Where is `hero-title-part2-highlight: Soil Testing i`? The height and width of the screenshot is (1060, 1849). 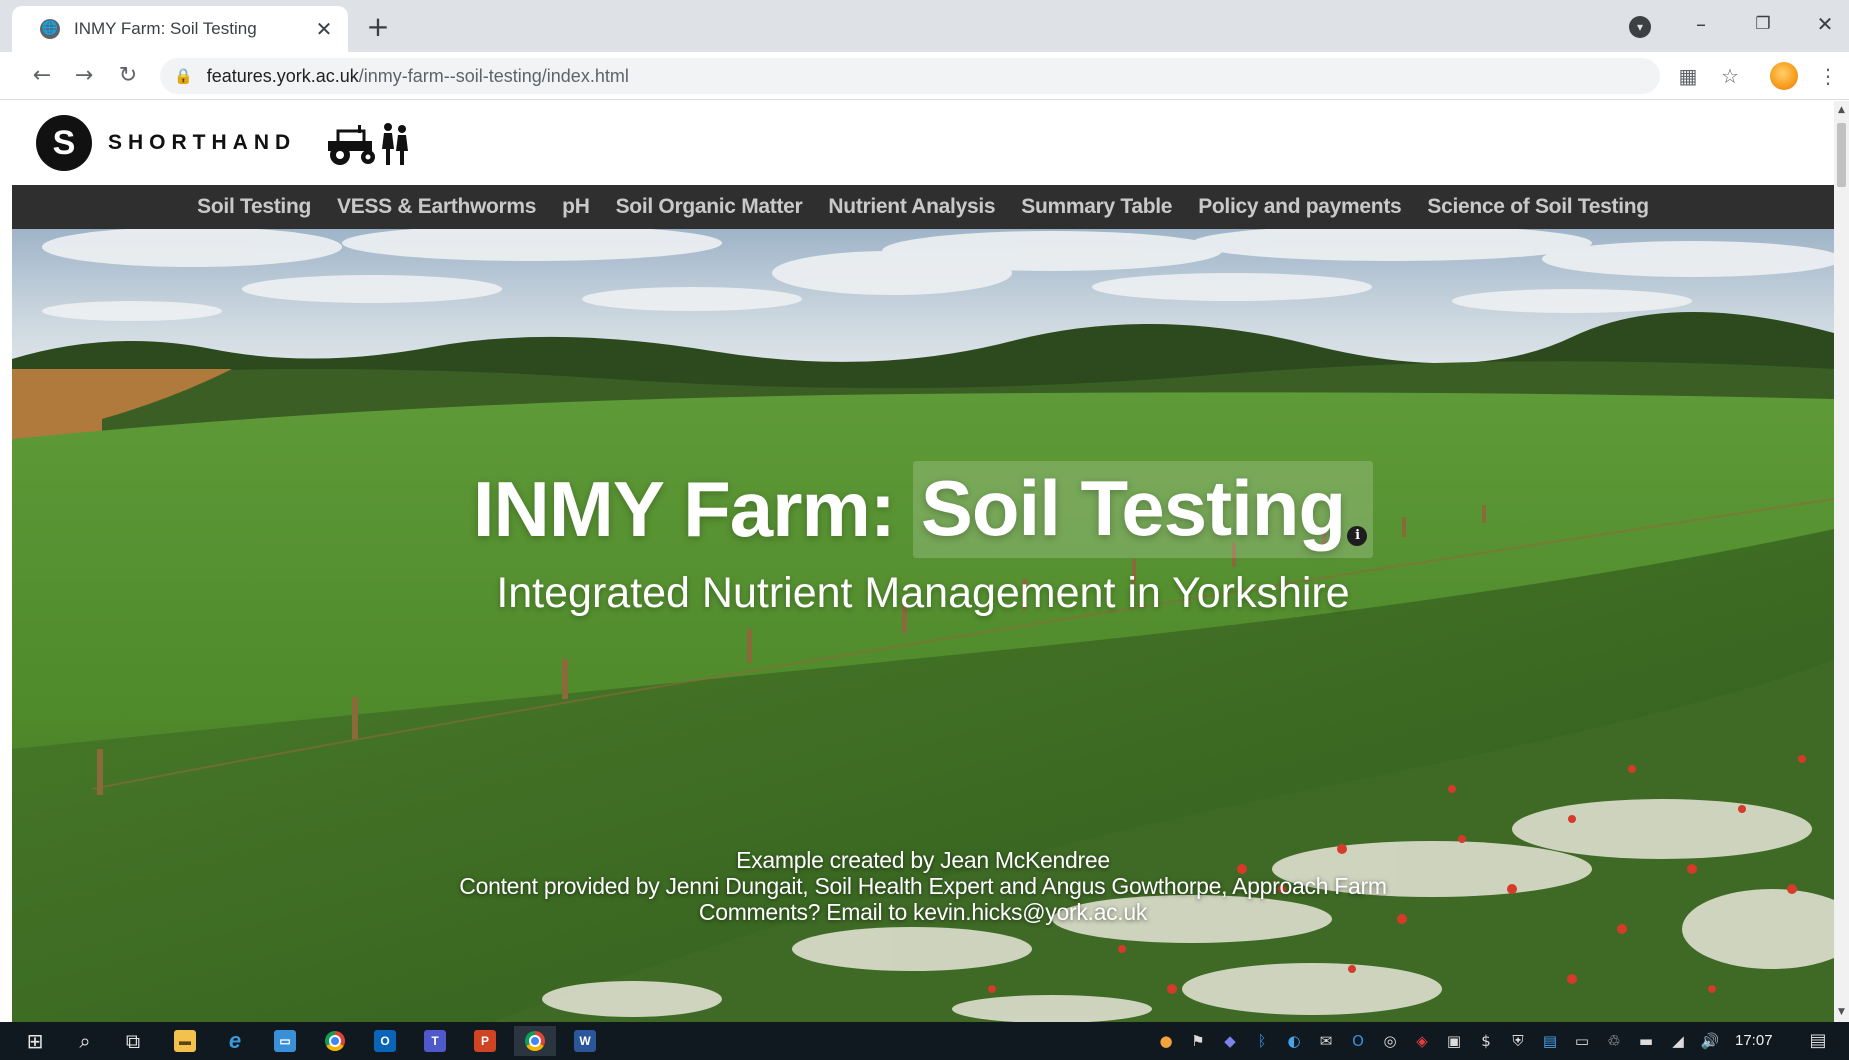 hero-title-part2-highlight: Soil Testing i is located at coordinates (1143, 509).